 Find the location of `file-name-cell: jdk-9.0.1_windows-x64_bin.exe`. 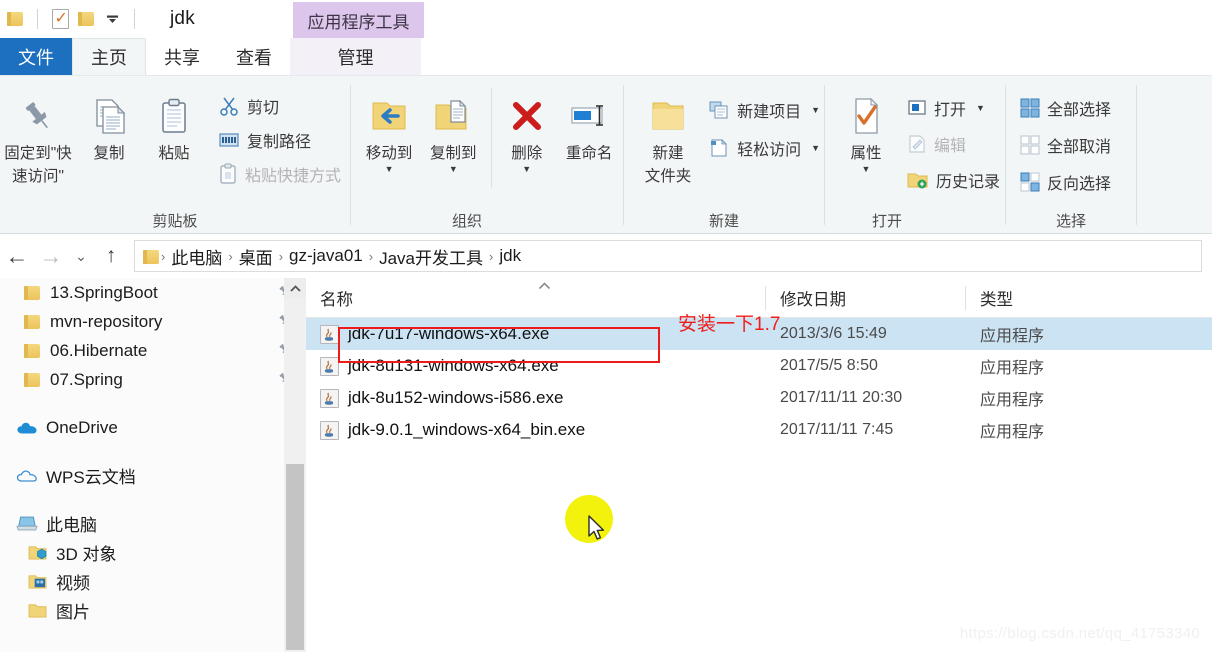

file-name-cell: jdk-9.0.1_windows-x64_bin.exe is located at coordinates (536, 430).